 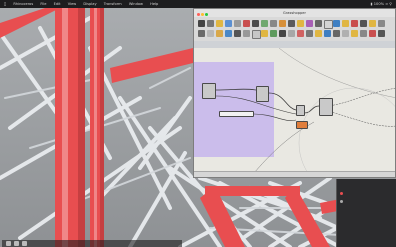 I want to click on param-node, so click(x=209, y=91).